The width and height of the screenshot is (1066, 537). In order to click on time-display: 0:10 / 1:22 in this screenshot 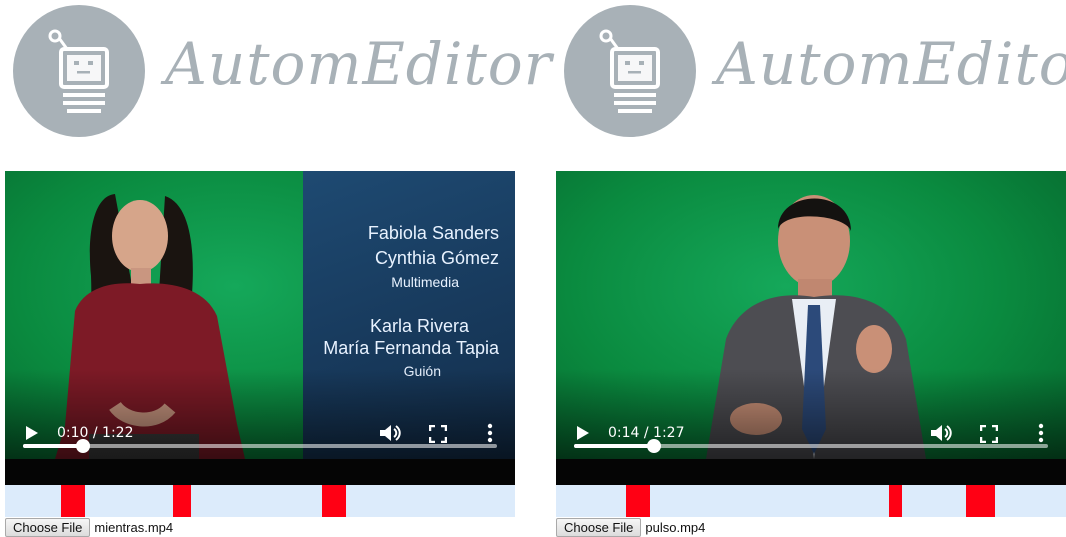, I will do `click(95, 433)`.